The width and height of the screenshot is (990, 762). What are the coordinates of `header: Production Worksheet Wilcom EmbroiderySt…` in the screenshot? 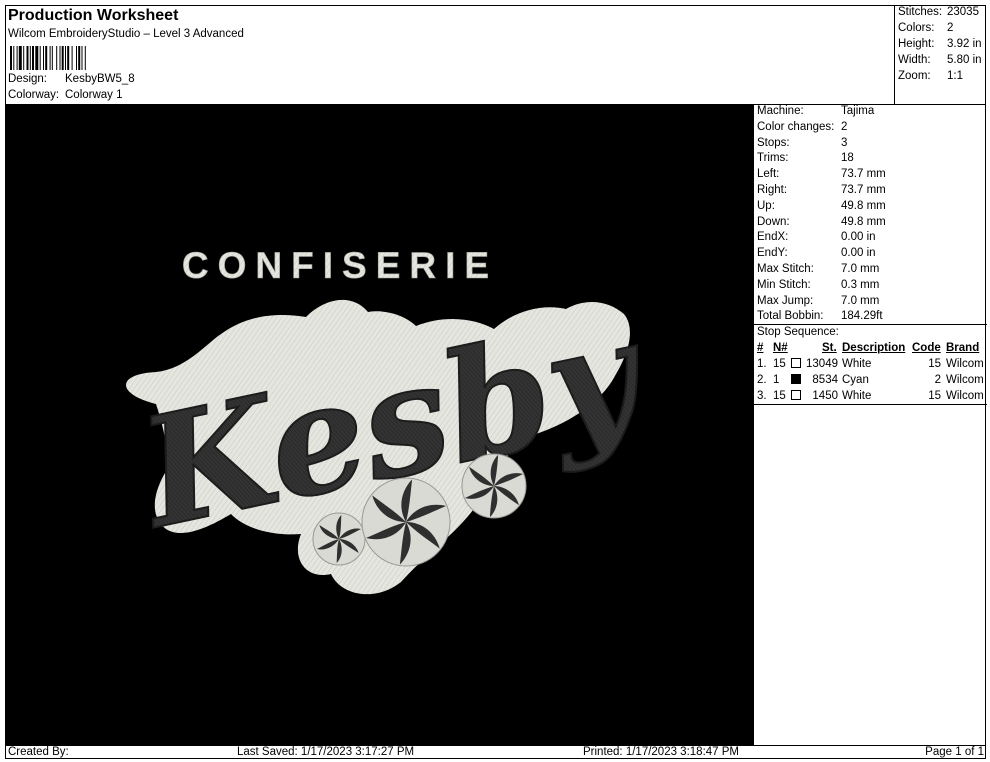 It's located at (450, 55).